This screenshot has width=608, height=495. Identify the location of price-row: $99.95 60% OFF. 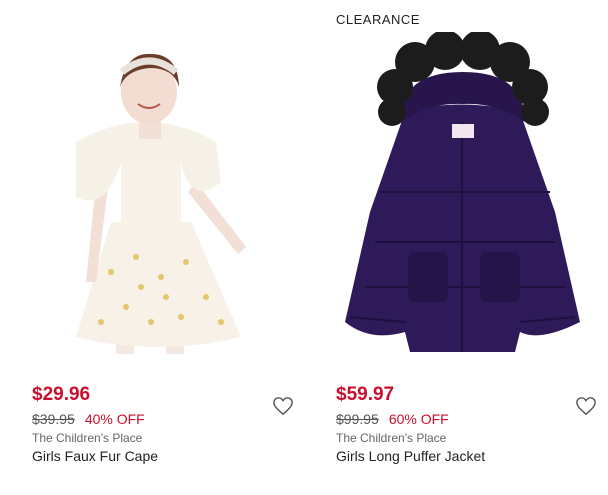
(392, 419).